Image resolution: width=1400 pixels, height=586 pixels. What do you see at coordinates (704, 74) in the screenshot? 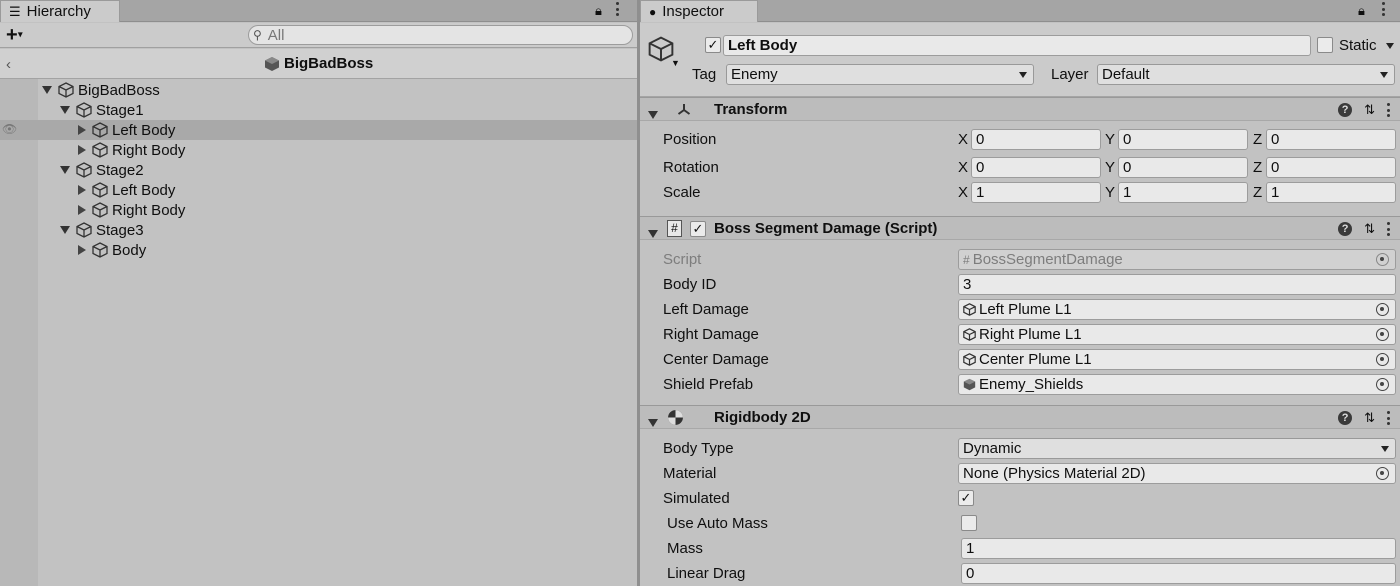
I see `tag-label: Tag` at bounding box center [704, 74].